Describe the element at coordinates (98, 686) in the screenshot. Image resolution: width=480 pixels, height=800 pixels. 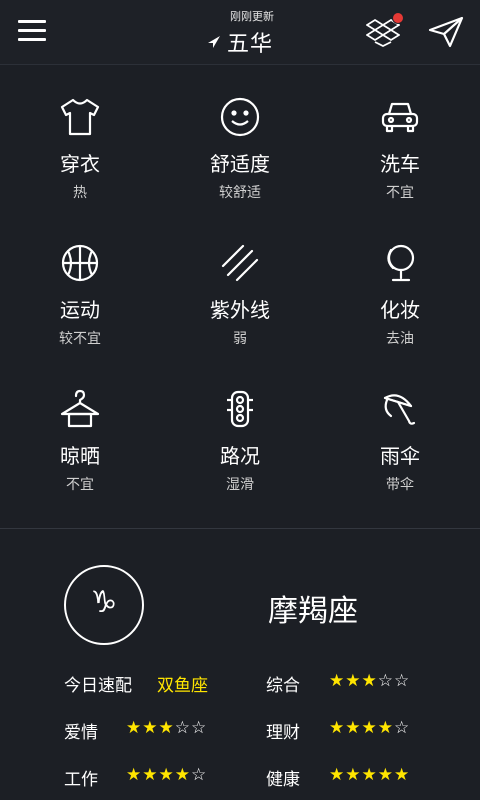
I see `match-label: 今日速配` at that location.